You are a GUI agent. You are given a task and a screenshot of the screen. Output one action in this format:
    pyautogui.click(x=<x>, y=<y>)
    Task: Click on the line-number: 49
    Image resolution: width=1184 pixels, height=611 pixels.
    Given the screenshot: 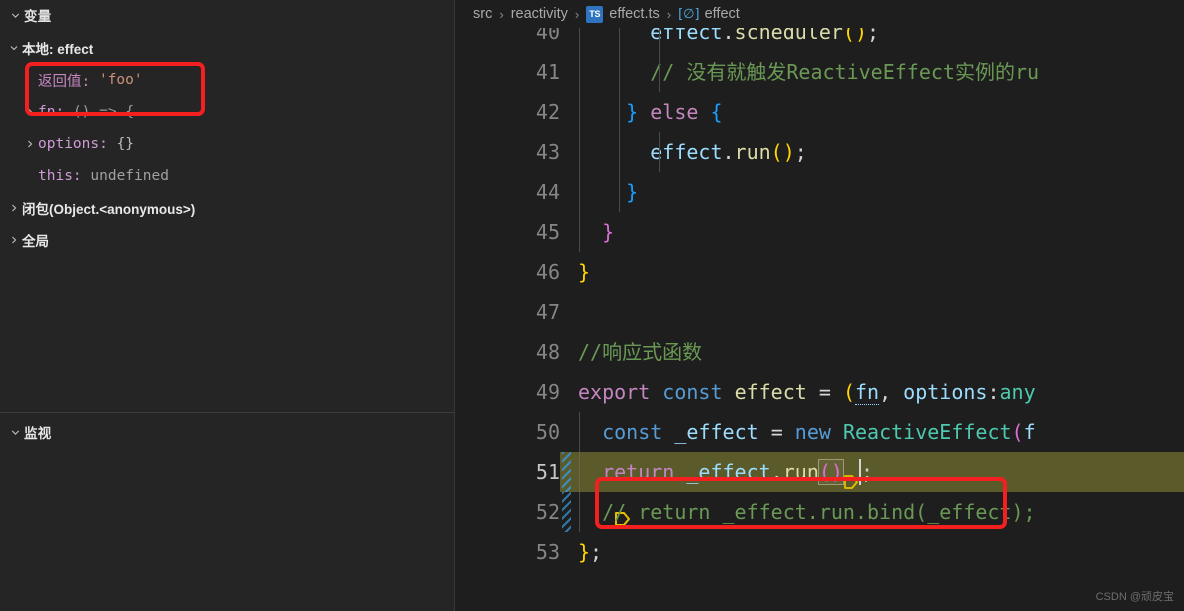 What is the action you would take?
    pyautogui.click(x=547, y=392)
    